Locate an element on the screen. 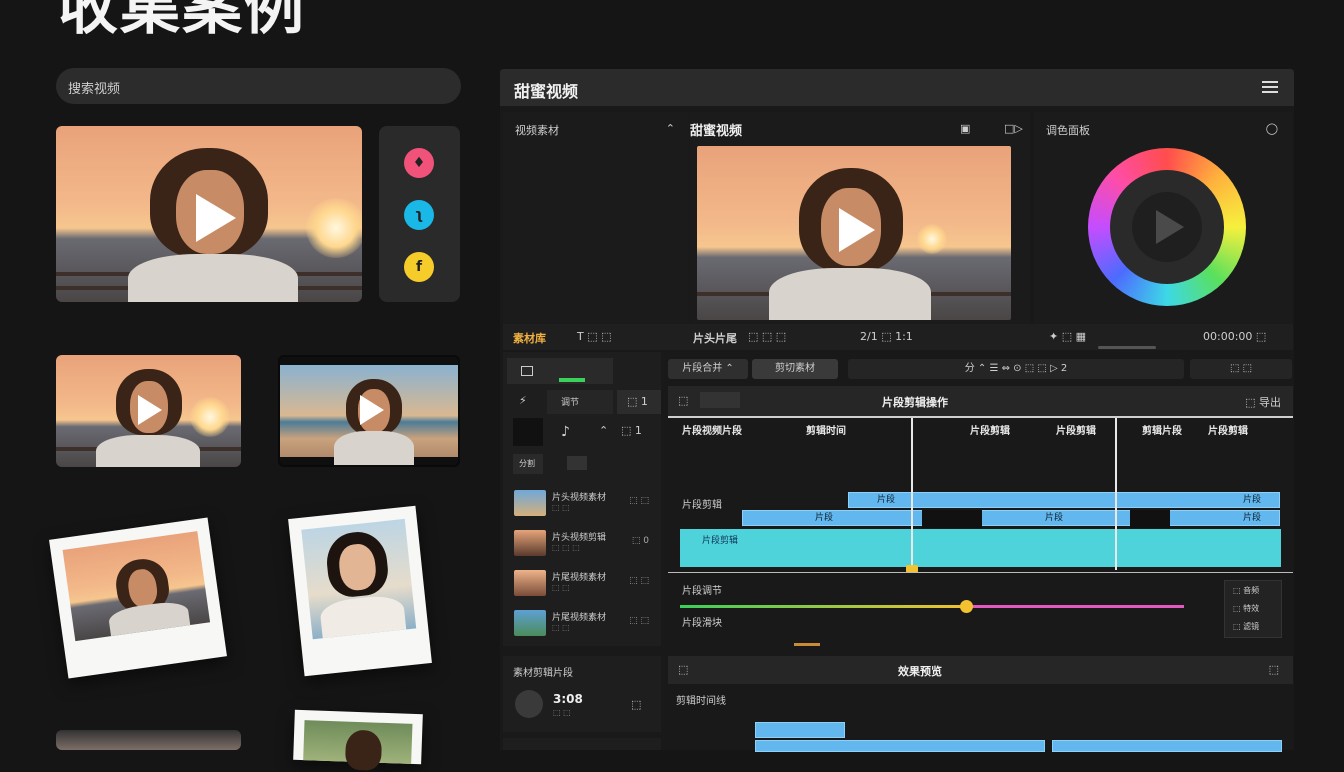 The height and width of the screenshot is (772, 1344). twitter-icon: ʅ is located at coordinates (419, 215).